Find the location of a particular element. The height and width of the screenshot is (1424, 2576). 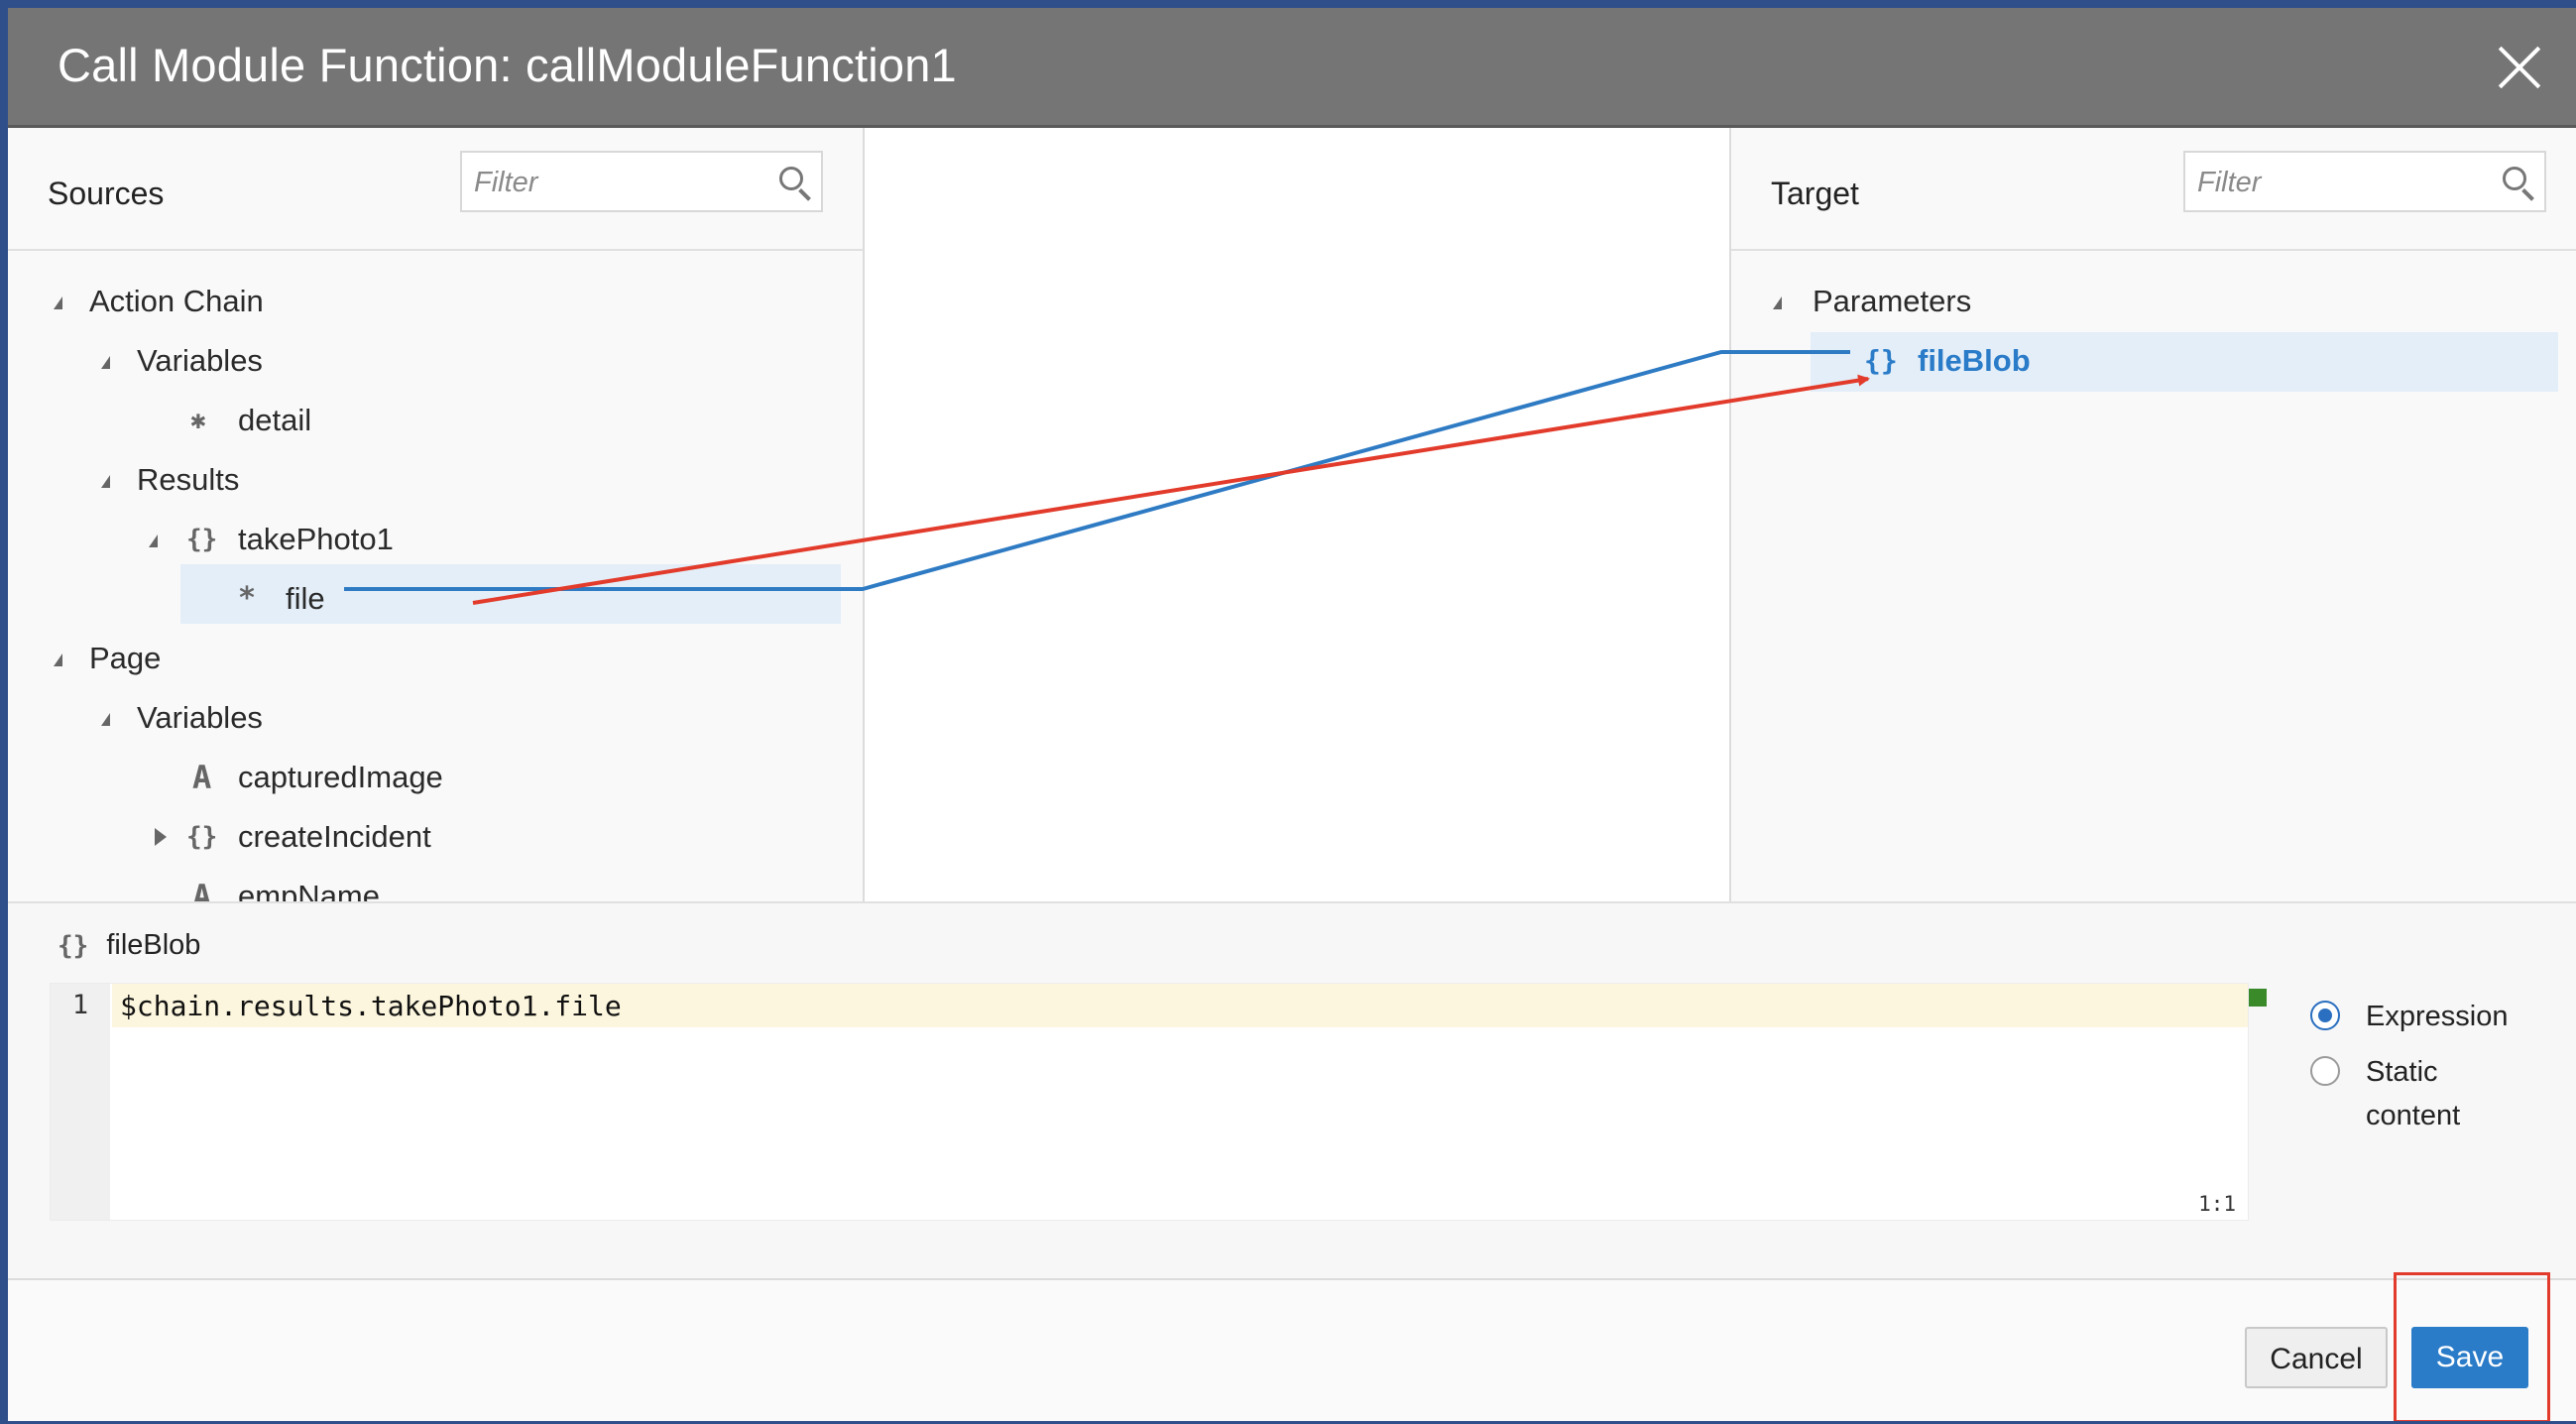

dialog-footer: Cancel Save is located at coordinates (1292, 1346).